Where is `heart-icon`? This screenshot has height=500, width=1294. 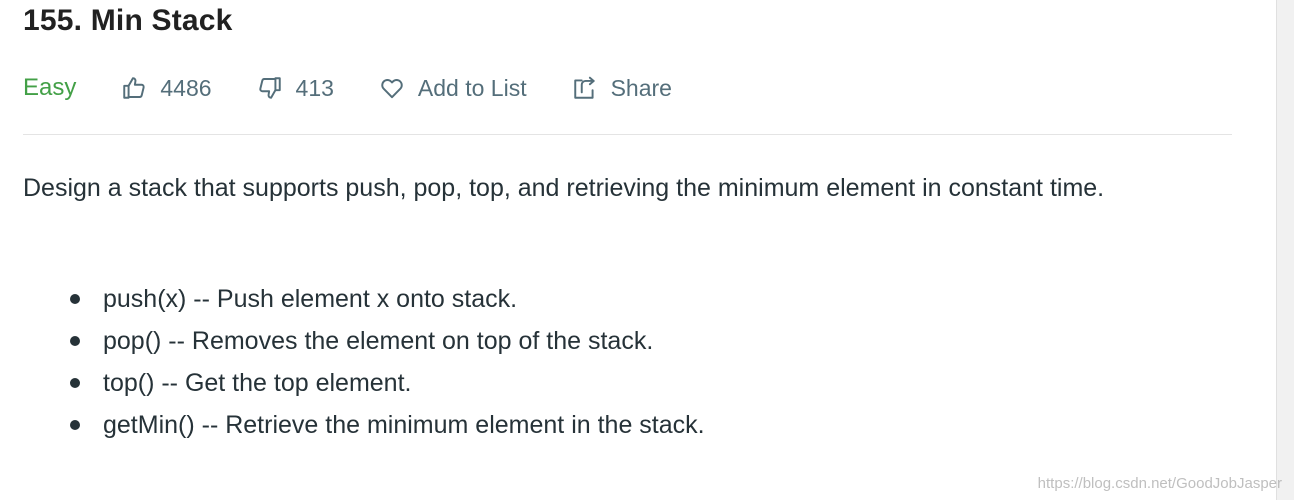
heart-icon is located at coordinates (392, 88).